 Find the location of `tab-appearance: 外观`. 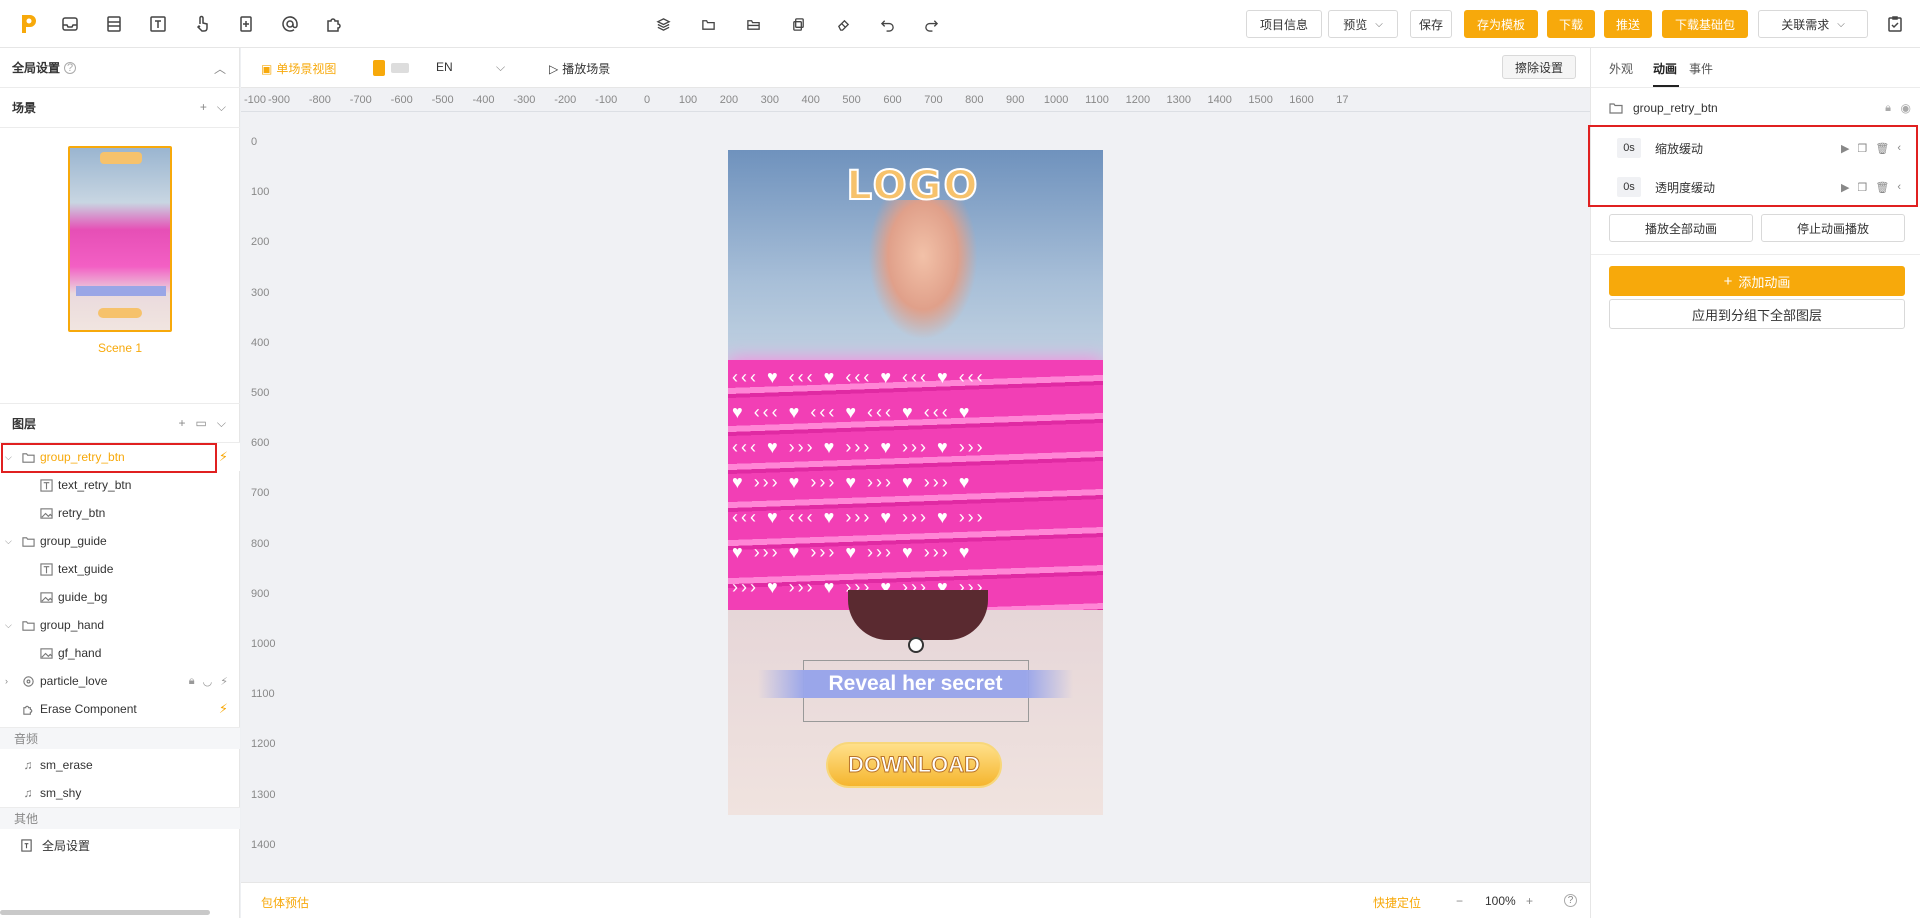

tab-appearance: 外观 is located at coordinates (1621, 68).